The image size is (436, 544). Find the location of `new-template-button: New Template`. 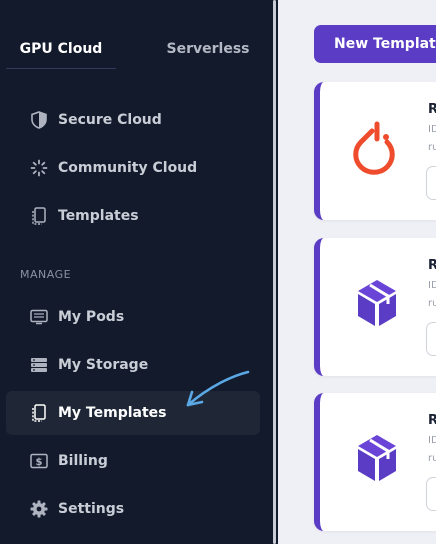

new-template-button: New Template is located at coordinates (375, 44).